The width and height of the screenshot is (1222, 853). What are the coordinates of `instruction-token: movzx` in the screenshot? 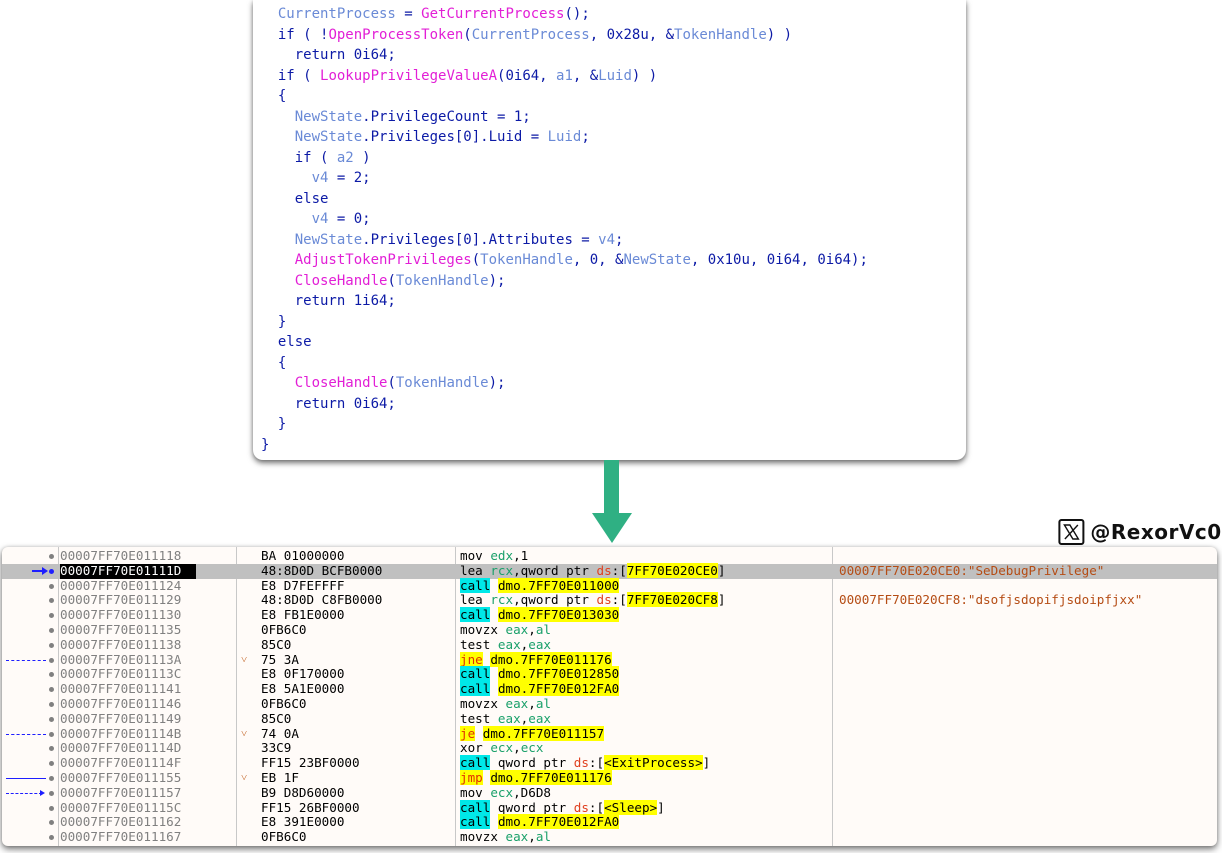 It's located at (483, 703).